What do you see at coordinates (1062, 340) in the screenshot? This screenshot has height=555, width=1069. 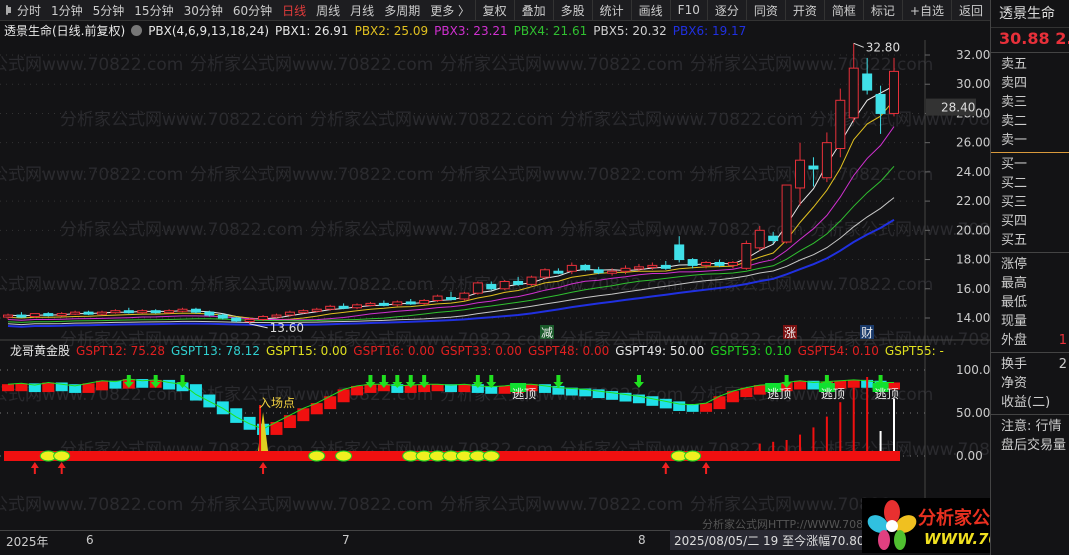 I see `stat-row-value: 1` at bounding box center [1062, 340].